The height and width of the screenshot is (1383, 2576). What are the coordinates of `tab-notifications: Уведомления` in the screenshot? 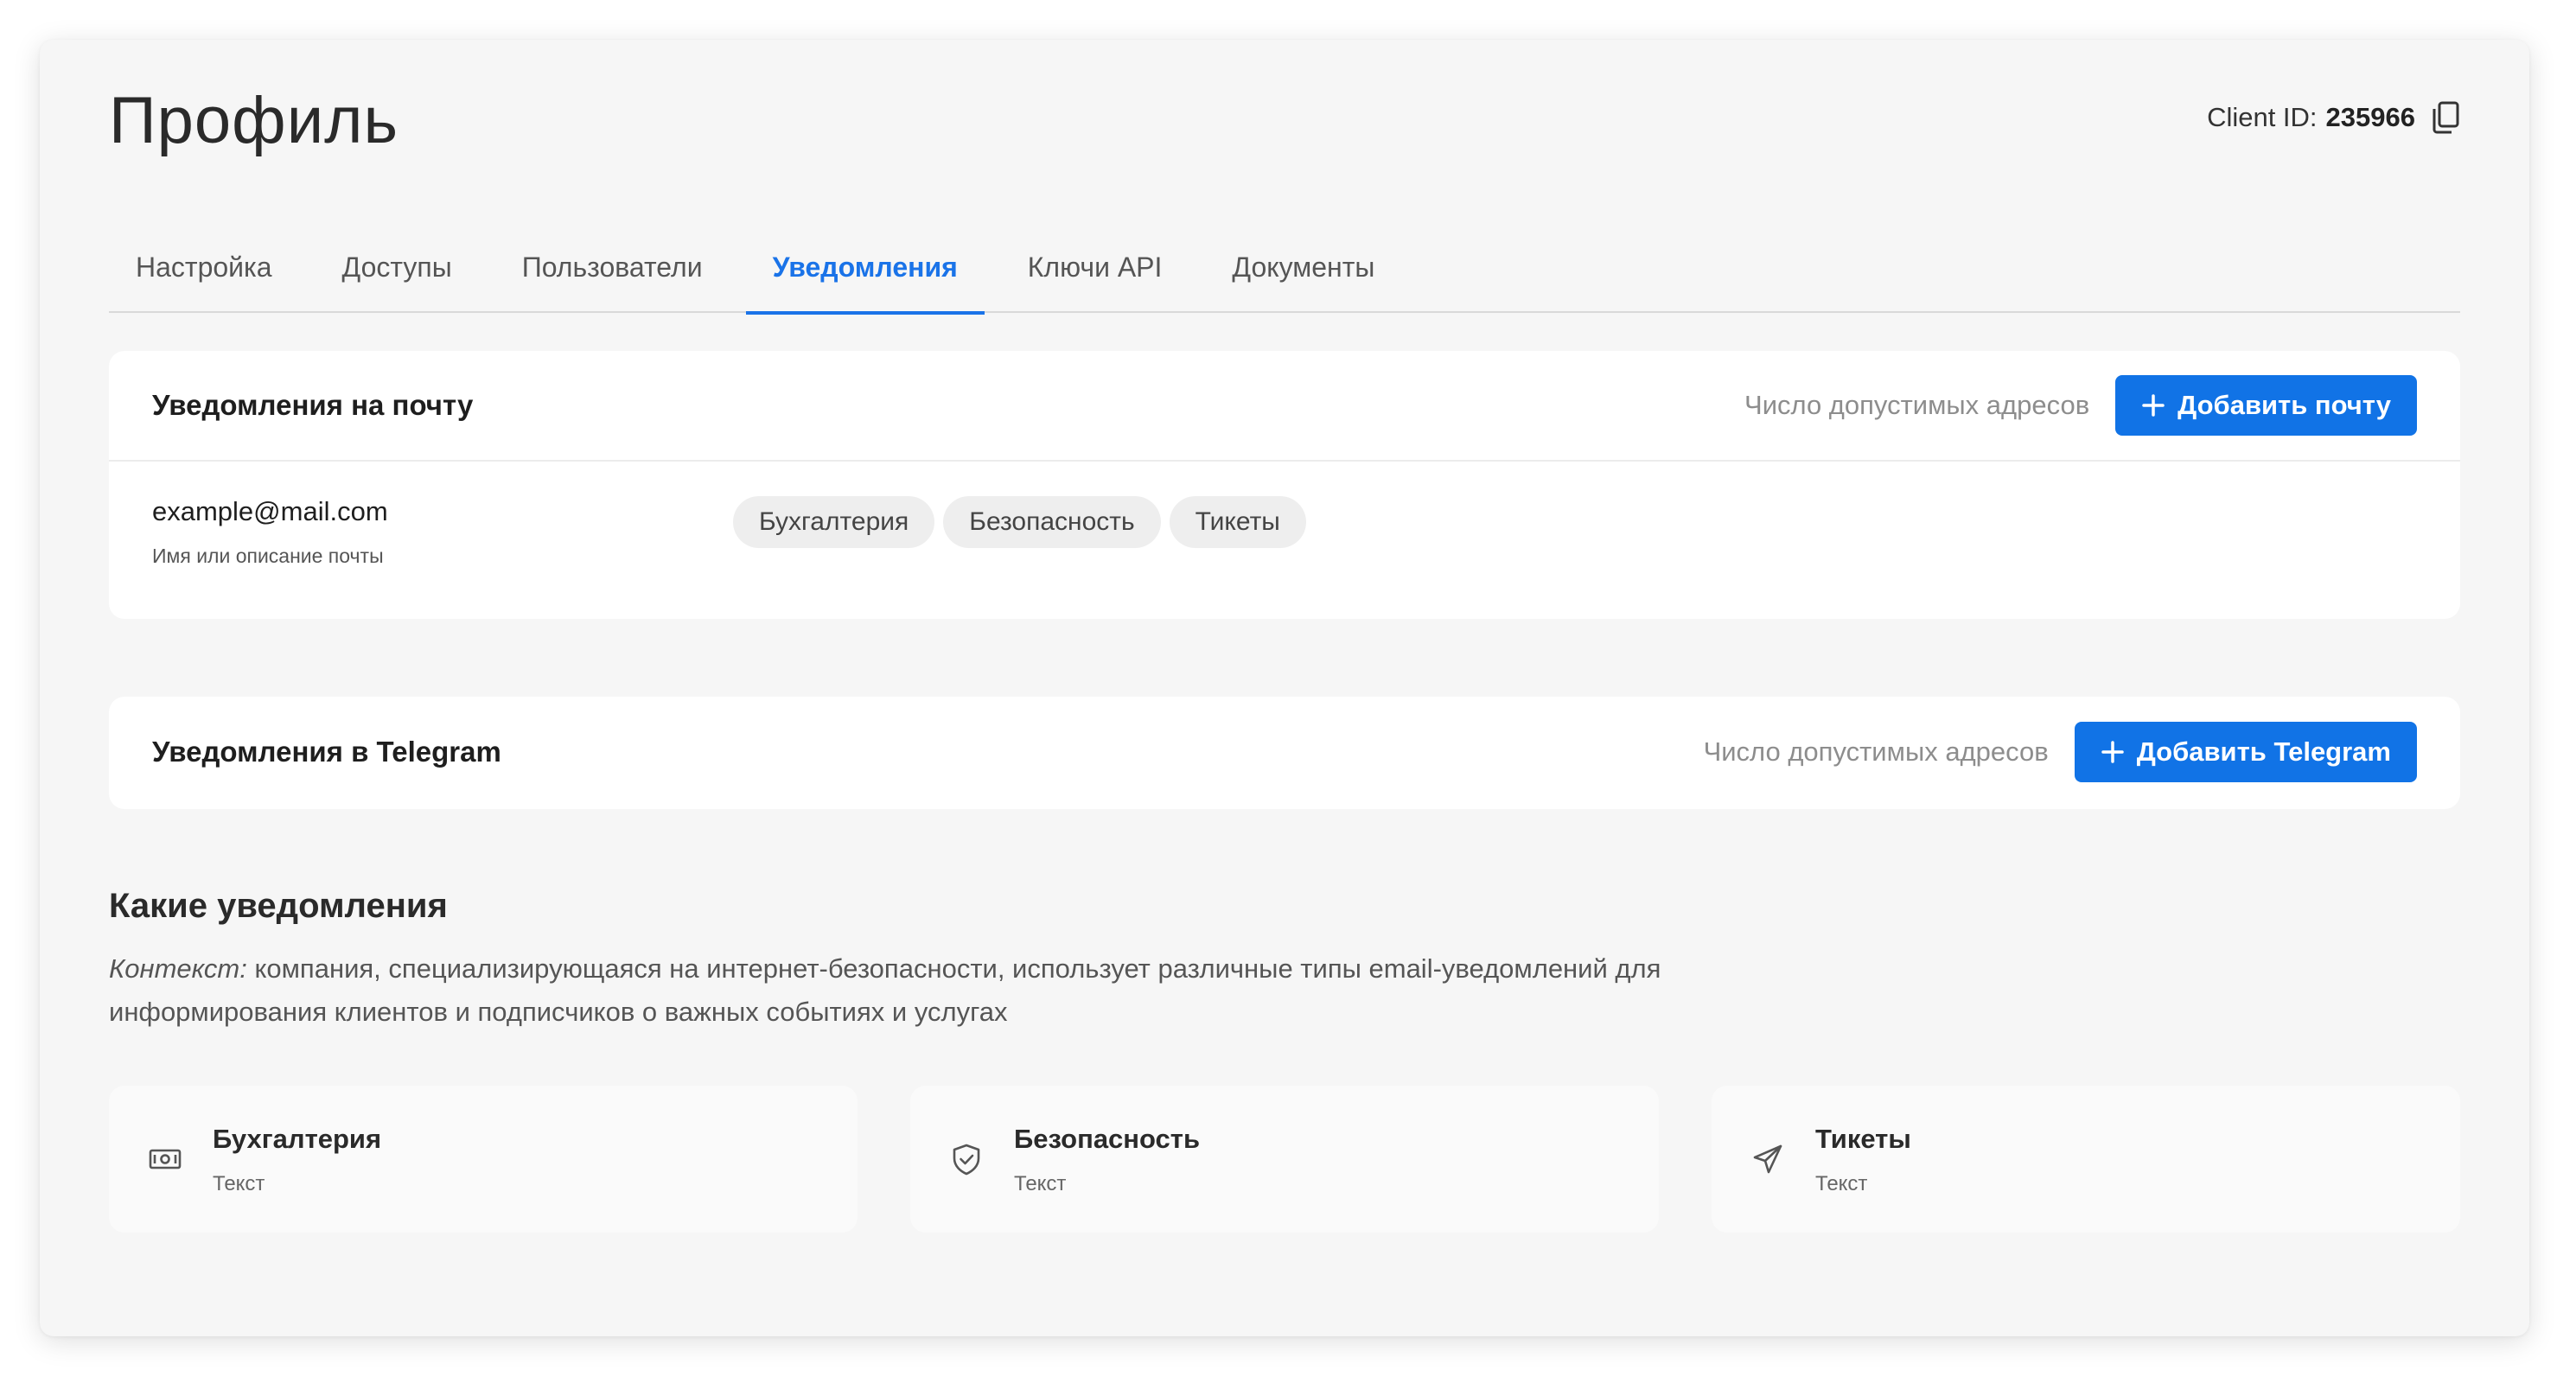 It's located at (865, 268).